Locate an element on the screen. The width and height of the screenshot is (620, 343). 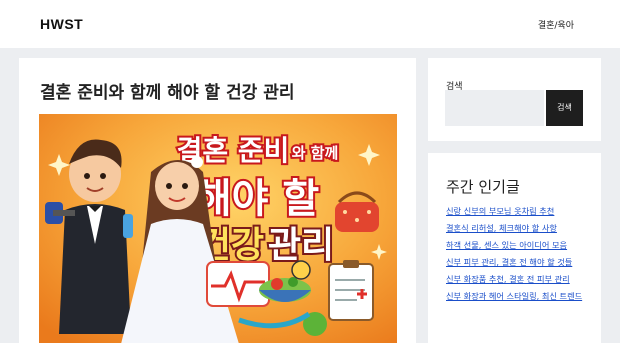
popular-post-link: 신부 피부 관리, 결혼 전 해야 할 것들 is located at coordinates (516, 262).